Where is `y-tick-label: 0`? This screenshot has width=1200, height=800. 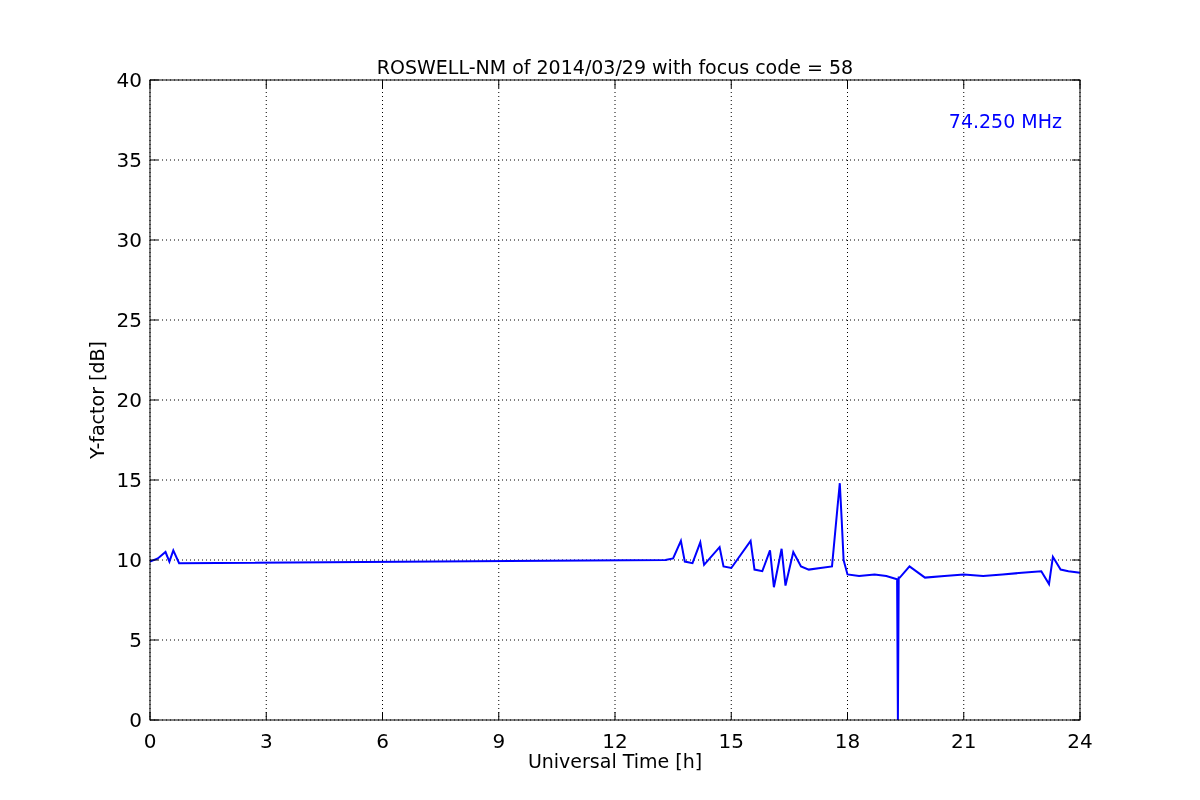
y-tick-label: 0 is located at coordinates (135, 720).